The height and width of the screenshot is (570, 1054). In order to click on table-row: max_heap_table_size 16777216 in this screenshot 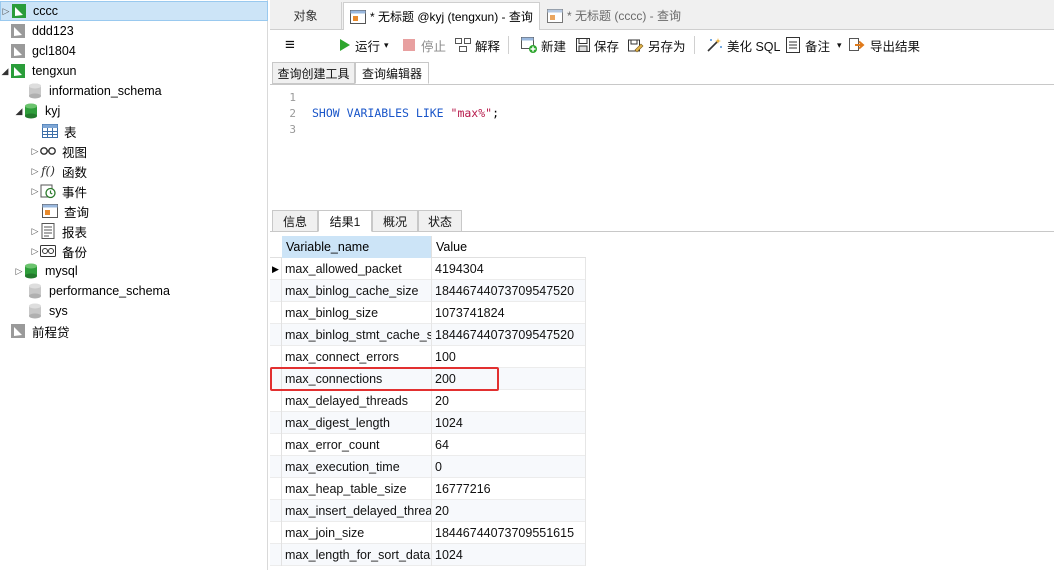, I will do `click(428, 489)`.